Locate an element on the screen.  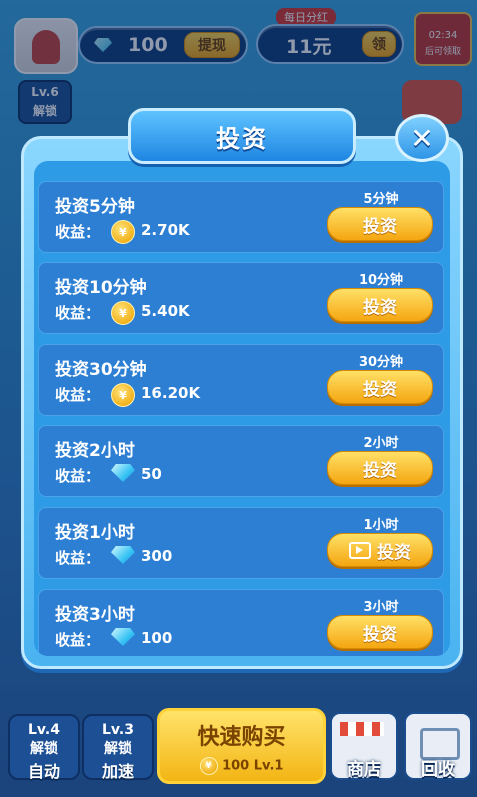
recycle-button: 回收 is located at coordinates (438, 746).